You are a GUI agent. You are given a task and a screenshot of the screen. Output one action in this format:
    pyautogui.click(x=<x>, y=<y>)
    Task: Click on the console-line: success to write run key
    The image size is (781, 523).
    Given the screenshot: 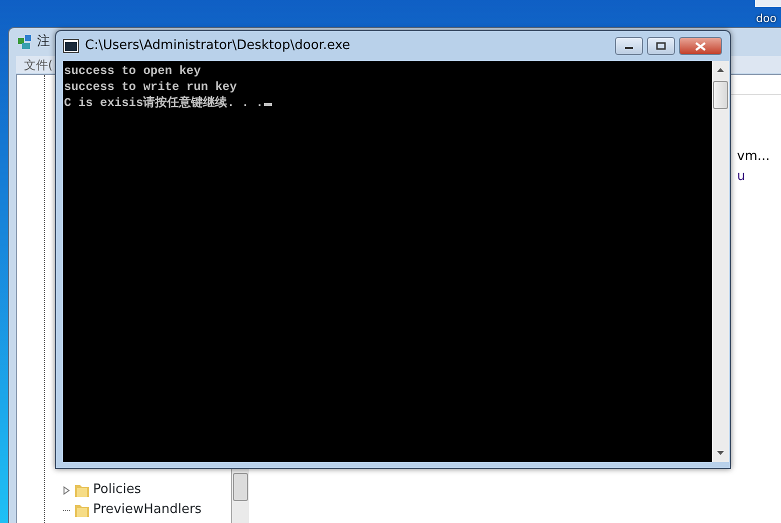 What is the action you would take?
    pyautogui.click(x=151, y=87)
    